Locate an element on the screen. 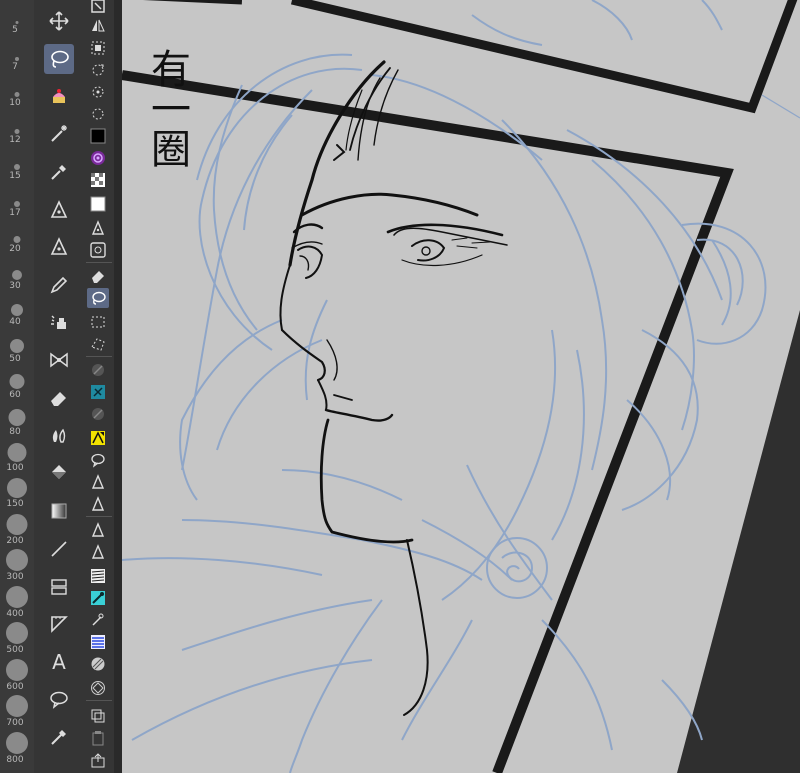  brush-size-item: 150 is located at coordinates (17, 492).